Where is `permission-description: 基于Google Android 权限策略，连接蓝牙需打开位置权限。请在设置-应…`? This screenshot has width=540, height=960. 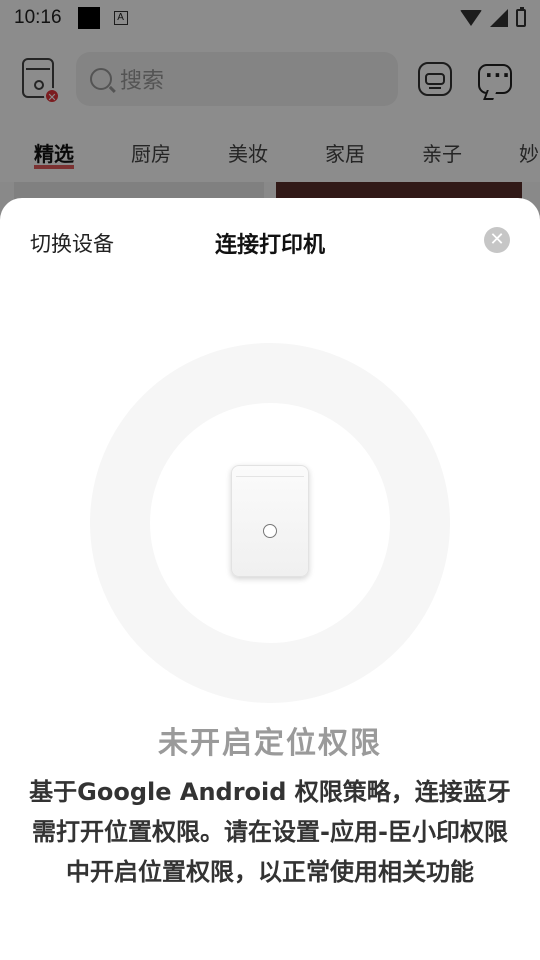 permission-description: 基于Google Android 权限策略，连接蓝牙需打开位置权限。请在设置-应… is located at coordinates (270, 832).